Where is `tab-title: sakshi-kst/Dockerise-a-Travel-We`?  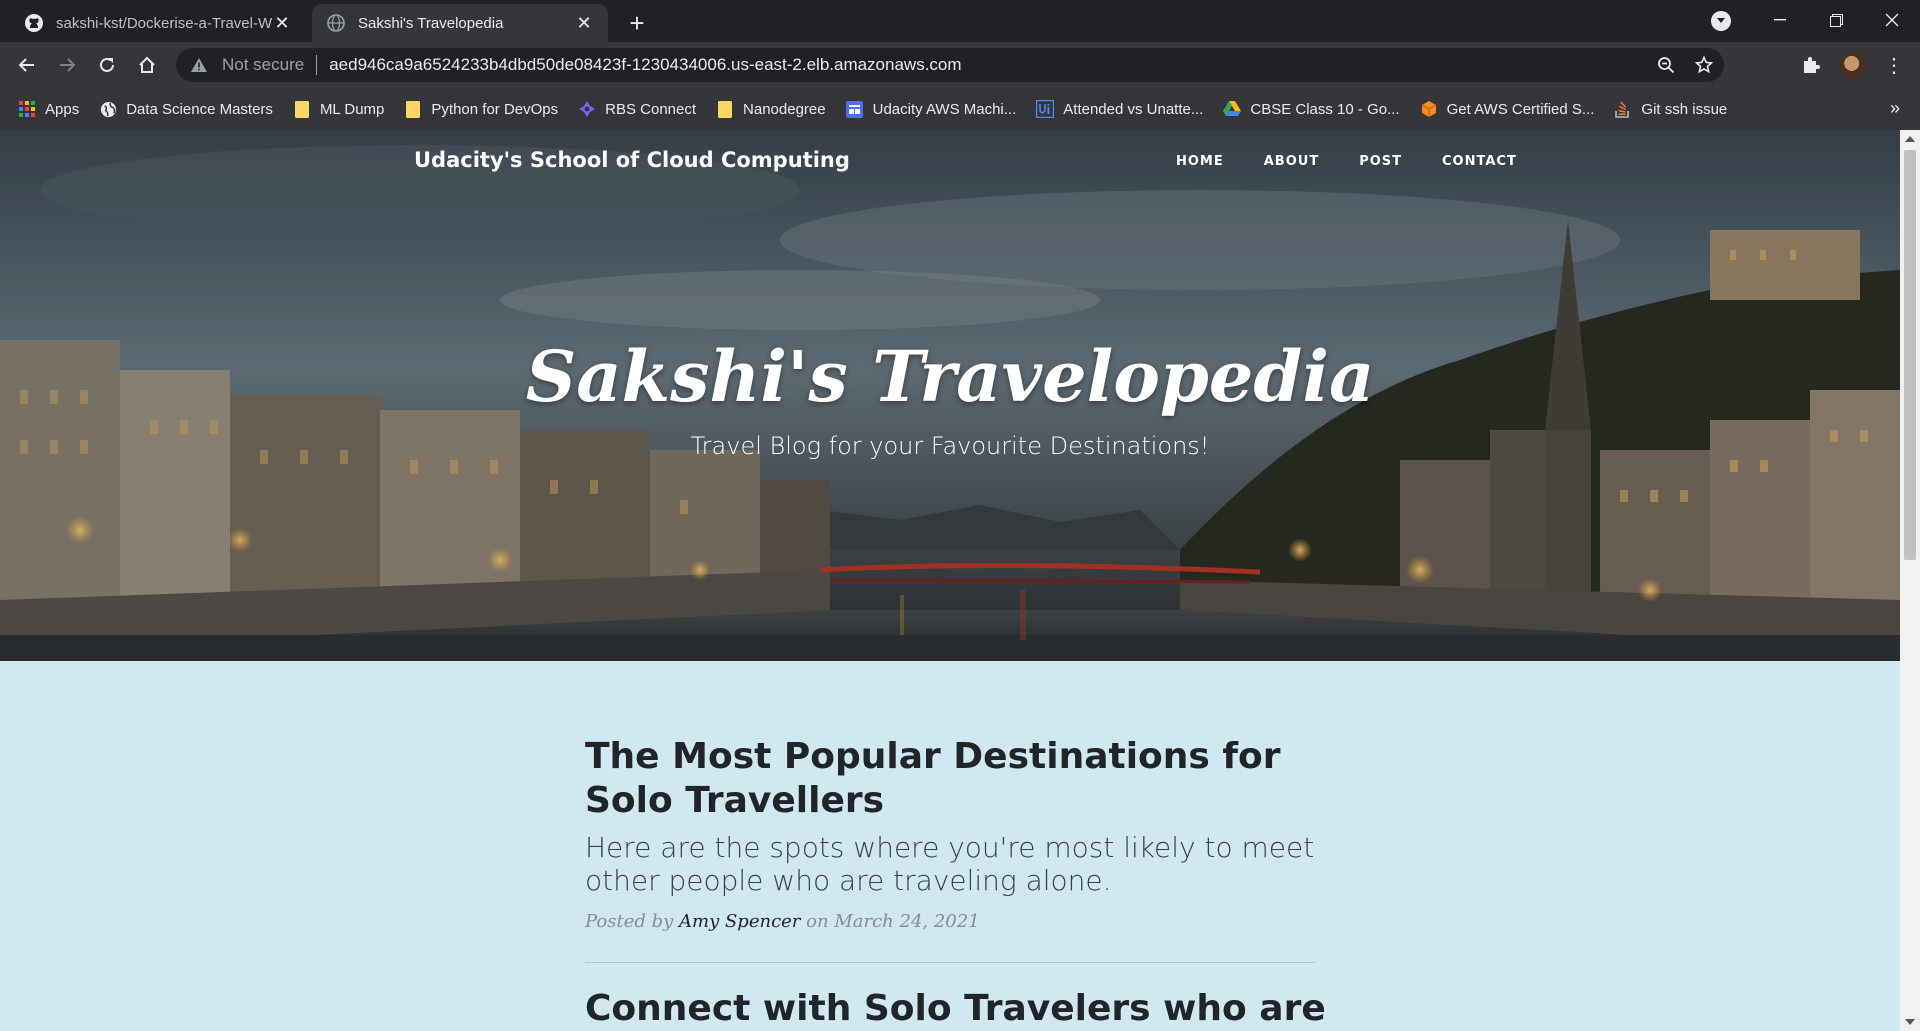 tab-title: sakshi-kst/Dockerise-a-Travel-We is located at coordinates (164, 23).